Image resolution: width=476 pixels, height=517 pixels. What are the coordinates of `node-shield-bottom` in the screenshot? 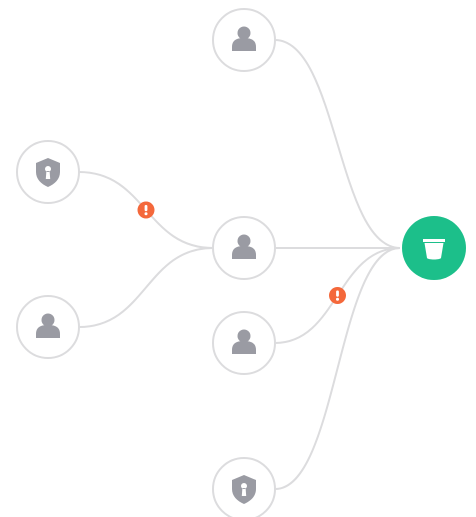 It's located at (244, 487).